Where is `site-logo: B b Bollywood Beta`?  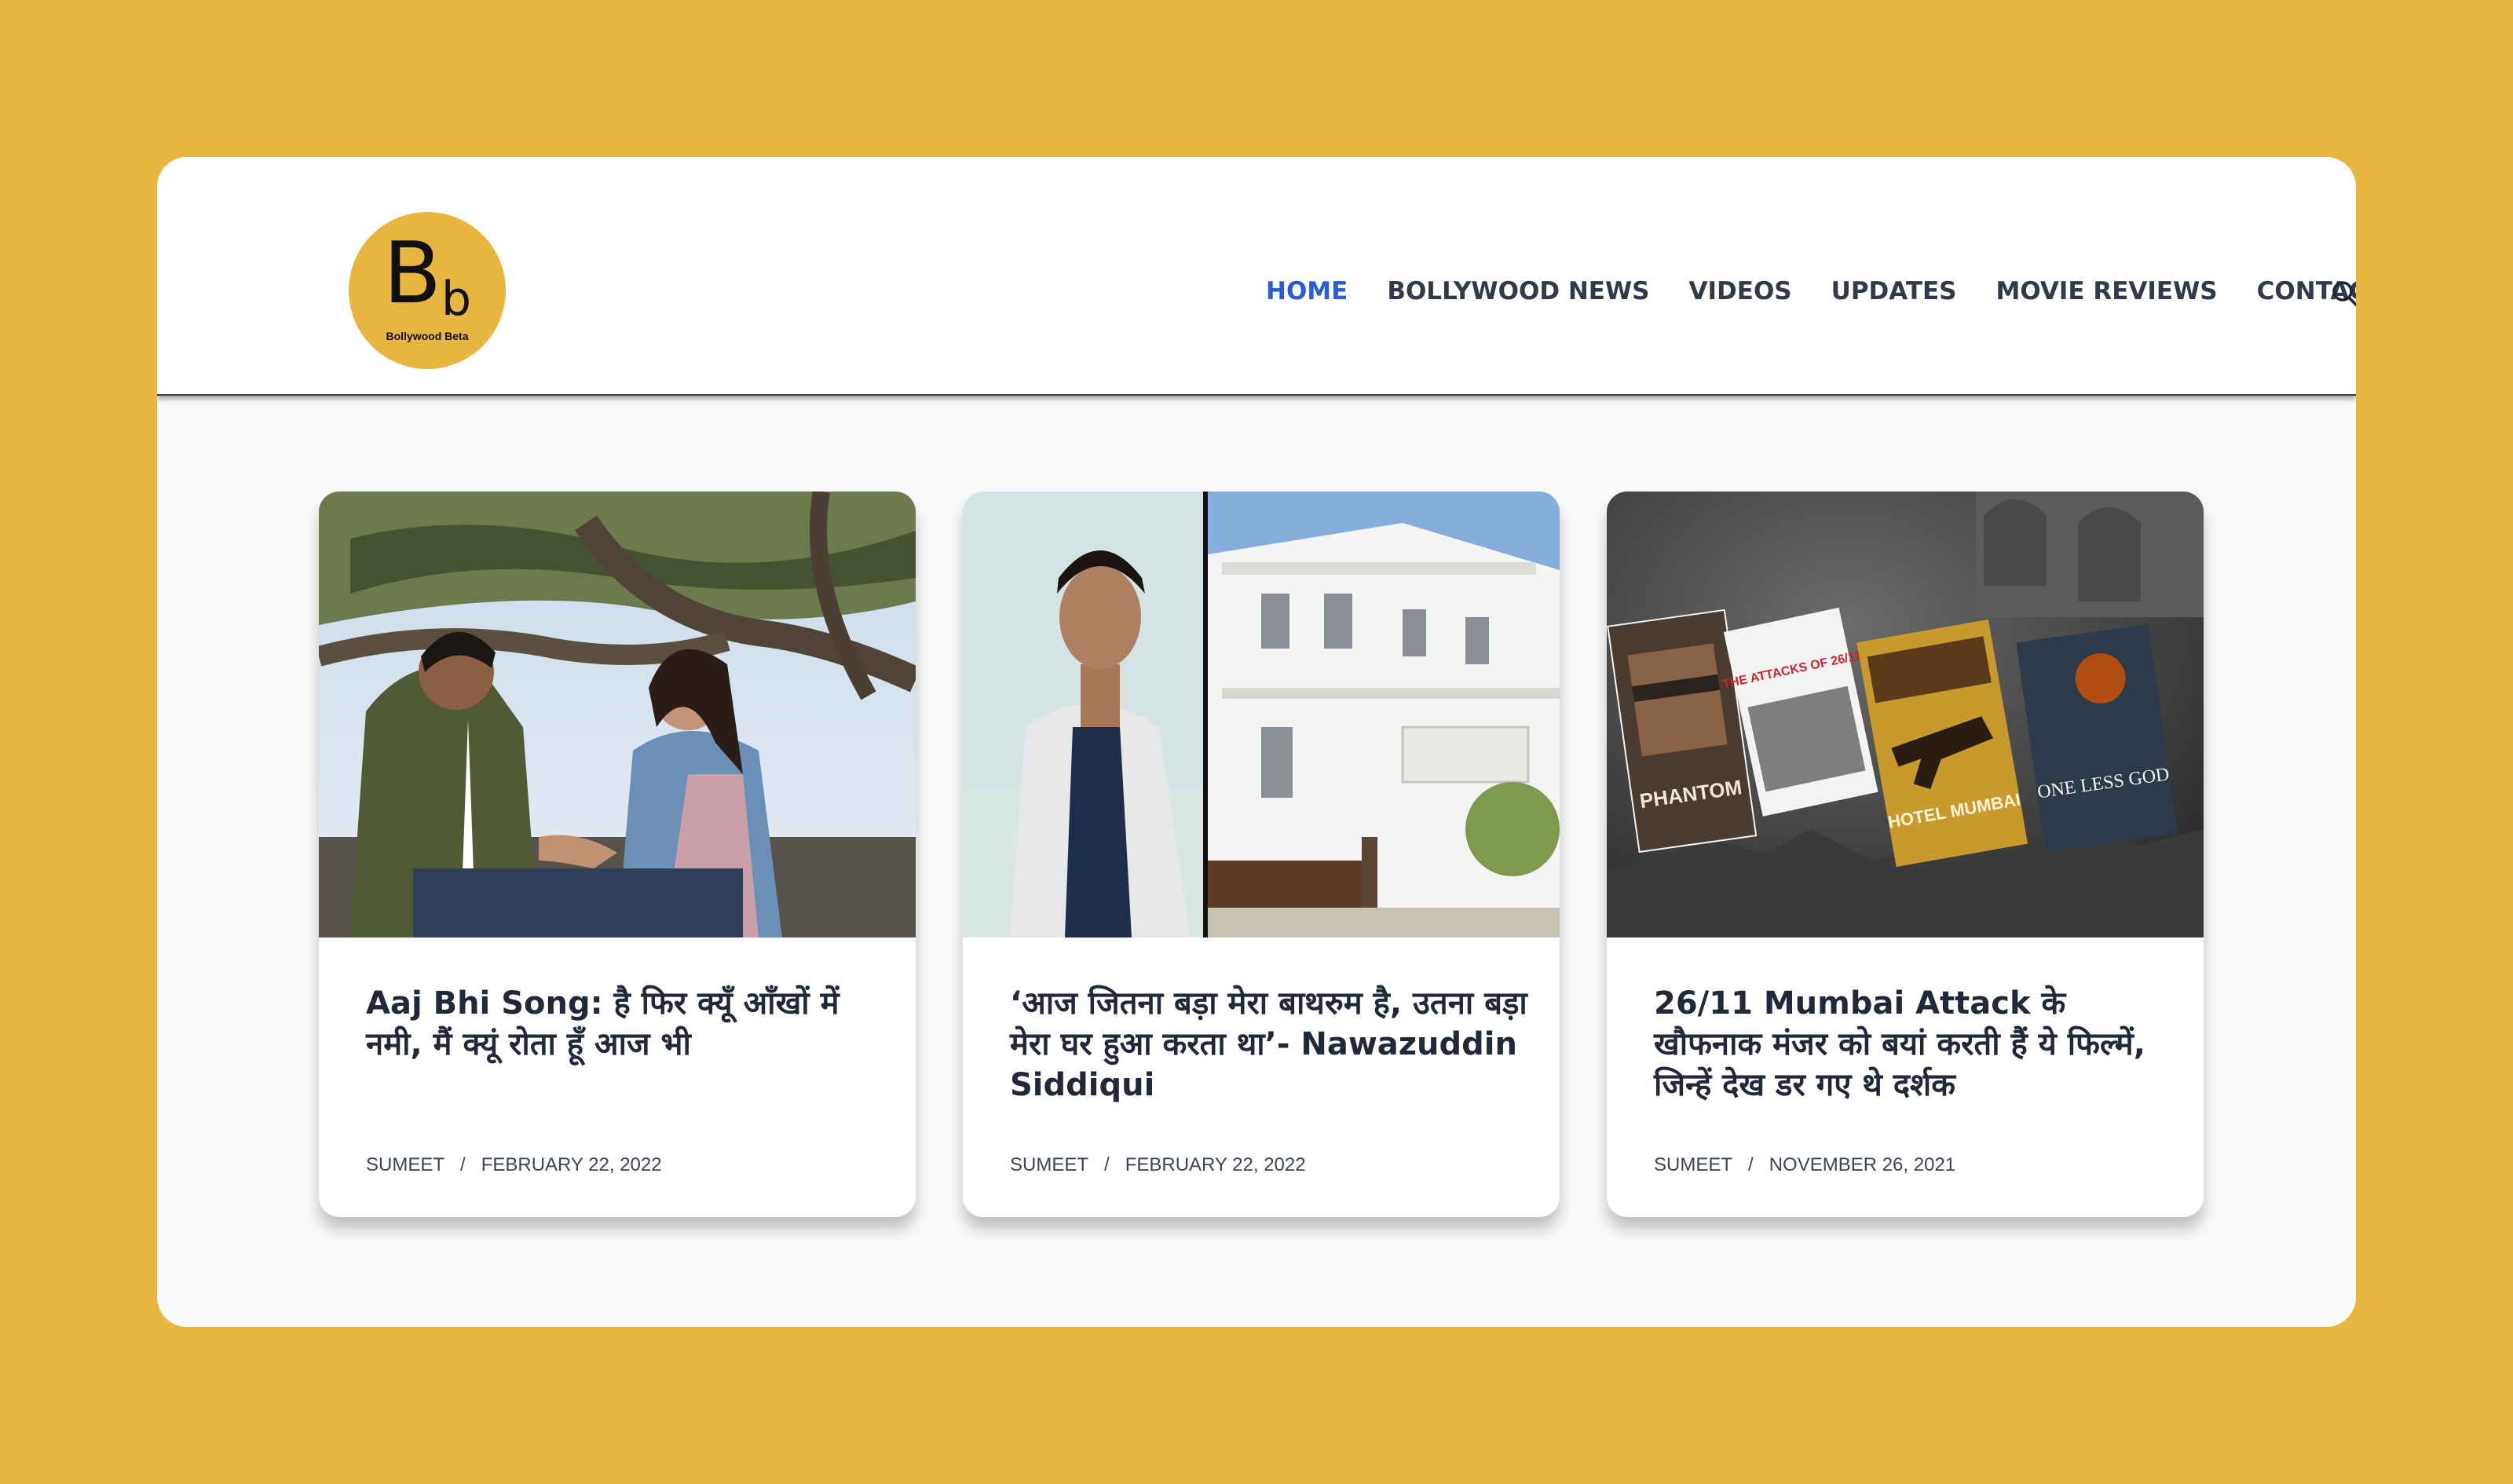 site-logo: B b Bollywood Beta is located at coordinates (427, 290).